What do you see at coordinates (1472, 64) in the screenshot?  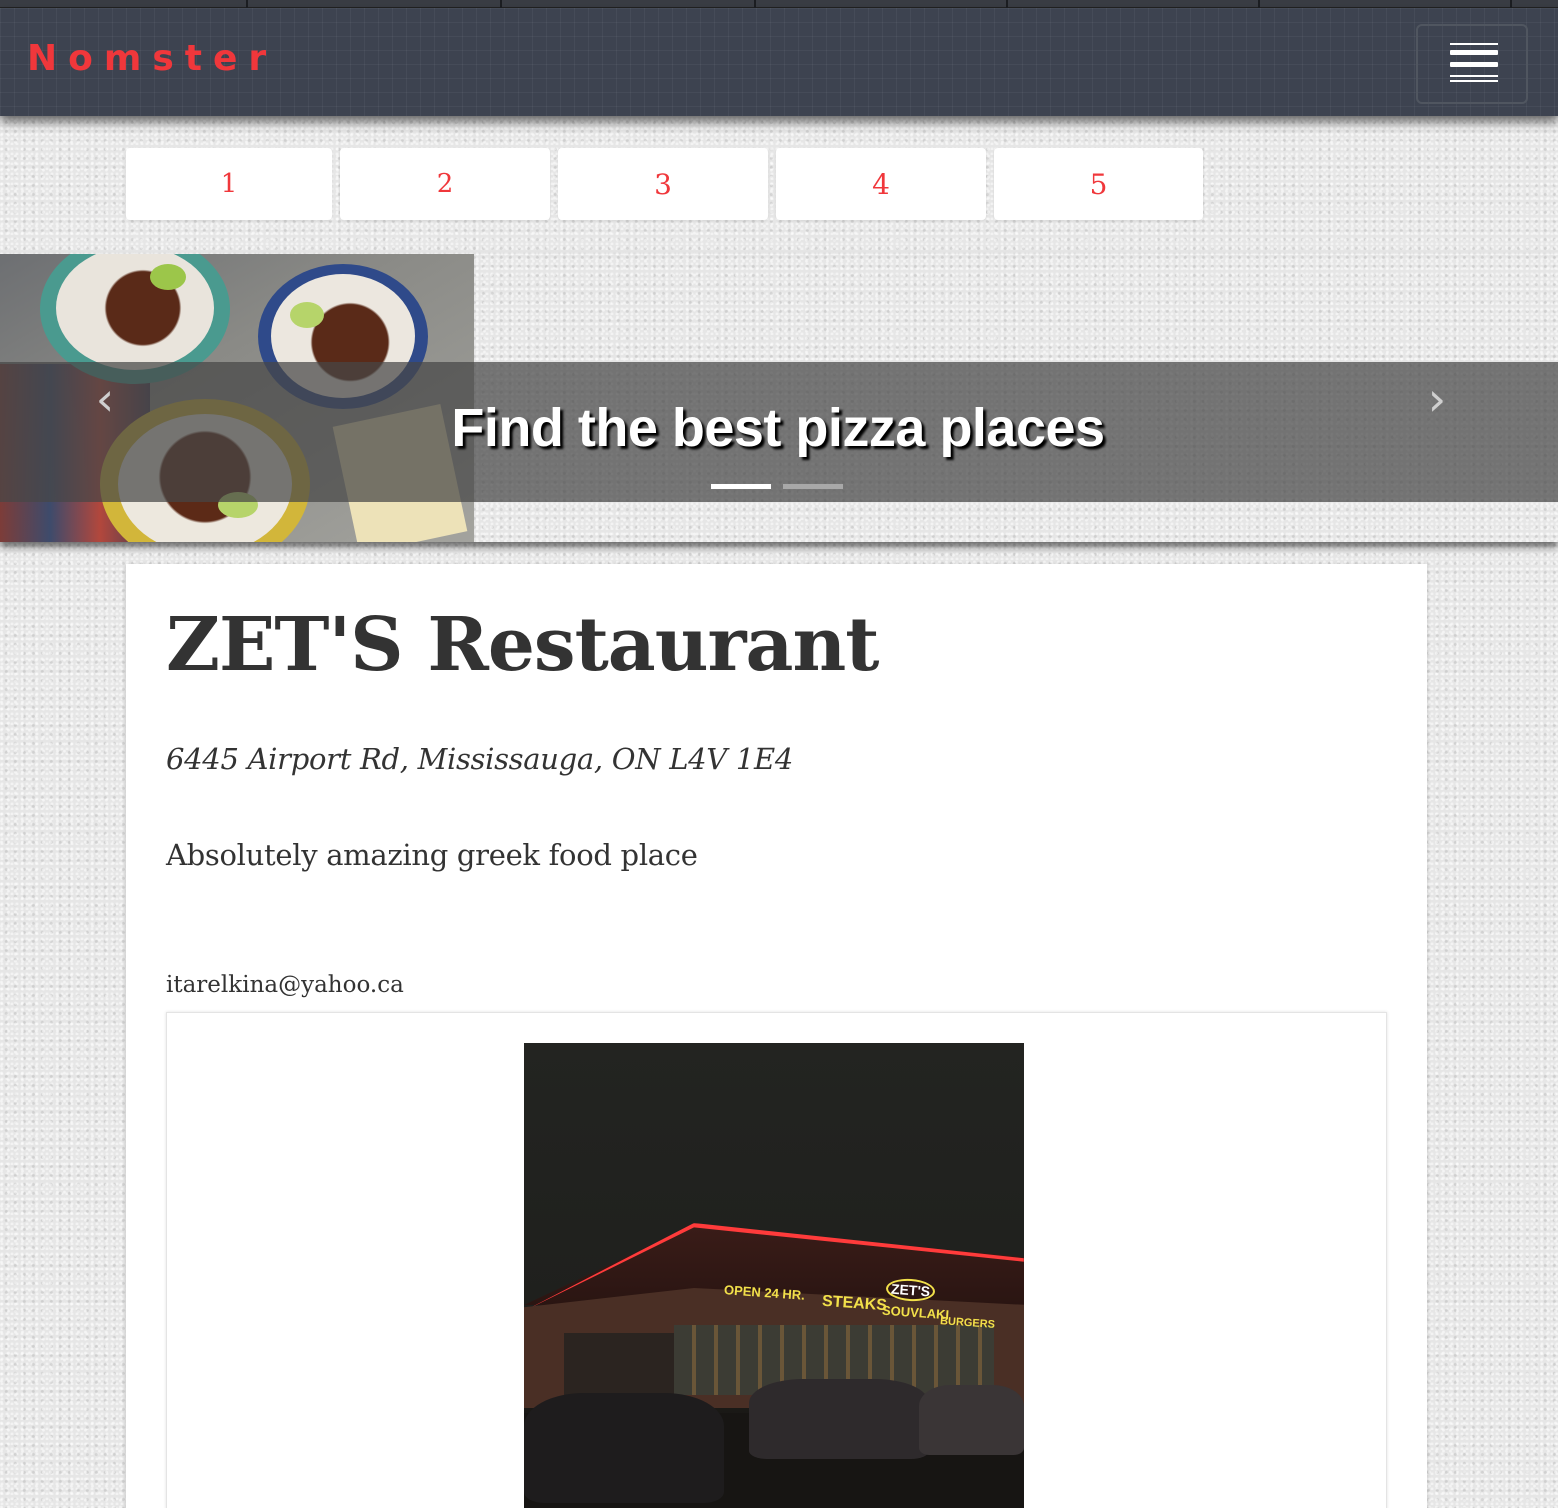 I see `menu-toggle-button` at bounding box center [1472, 64].